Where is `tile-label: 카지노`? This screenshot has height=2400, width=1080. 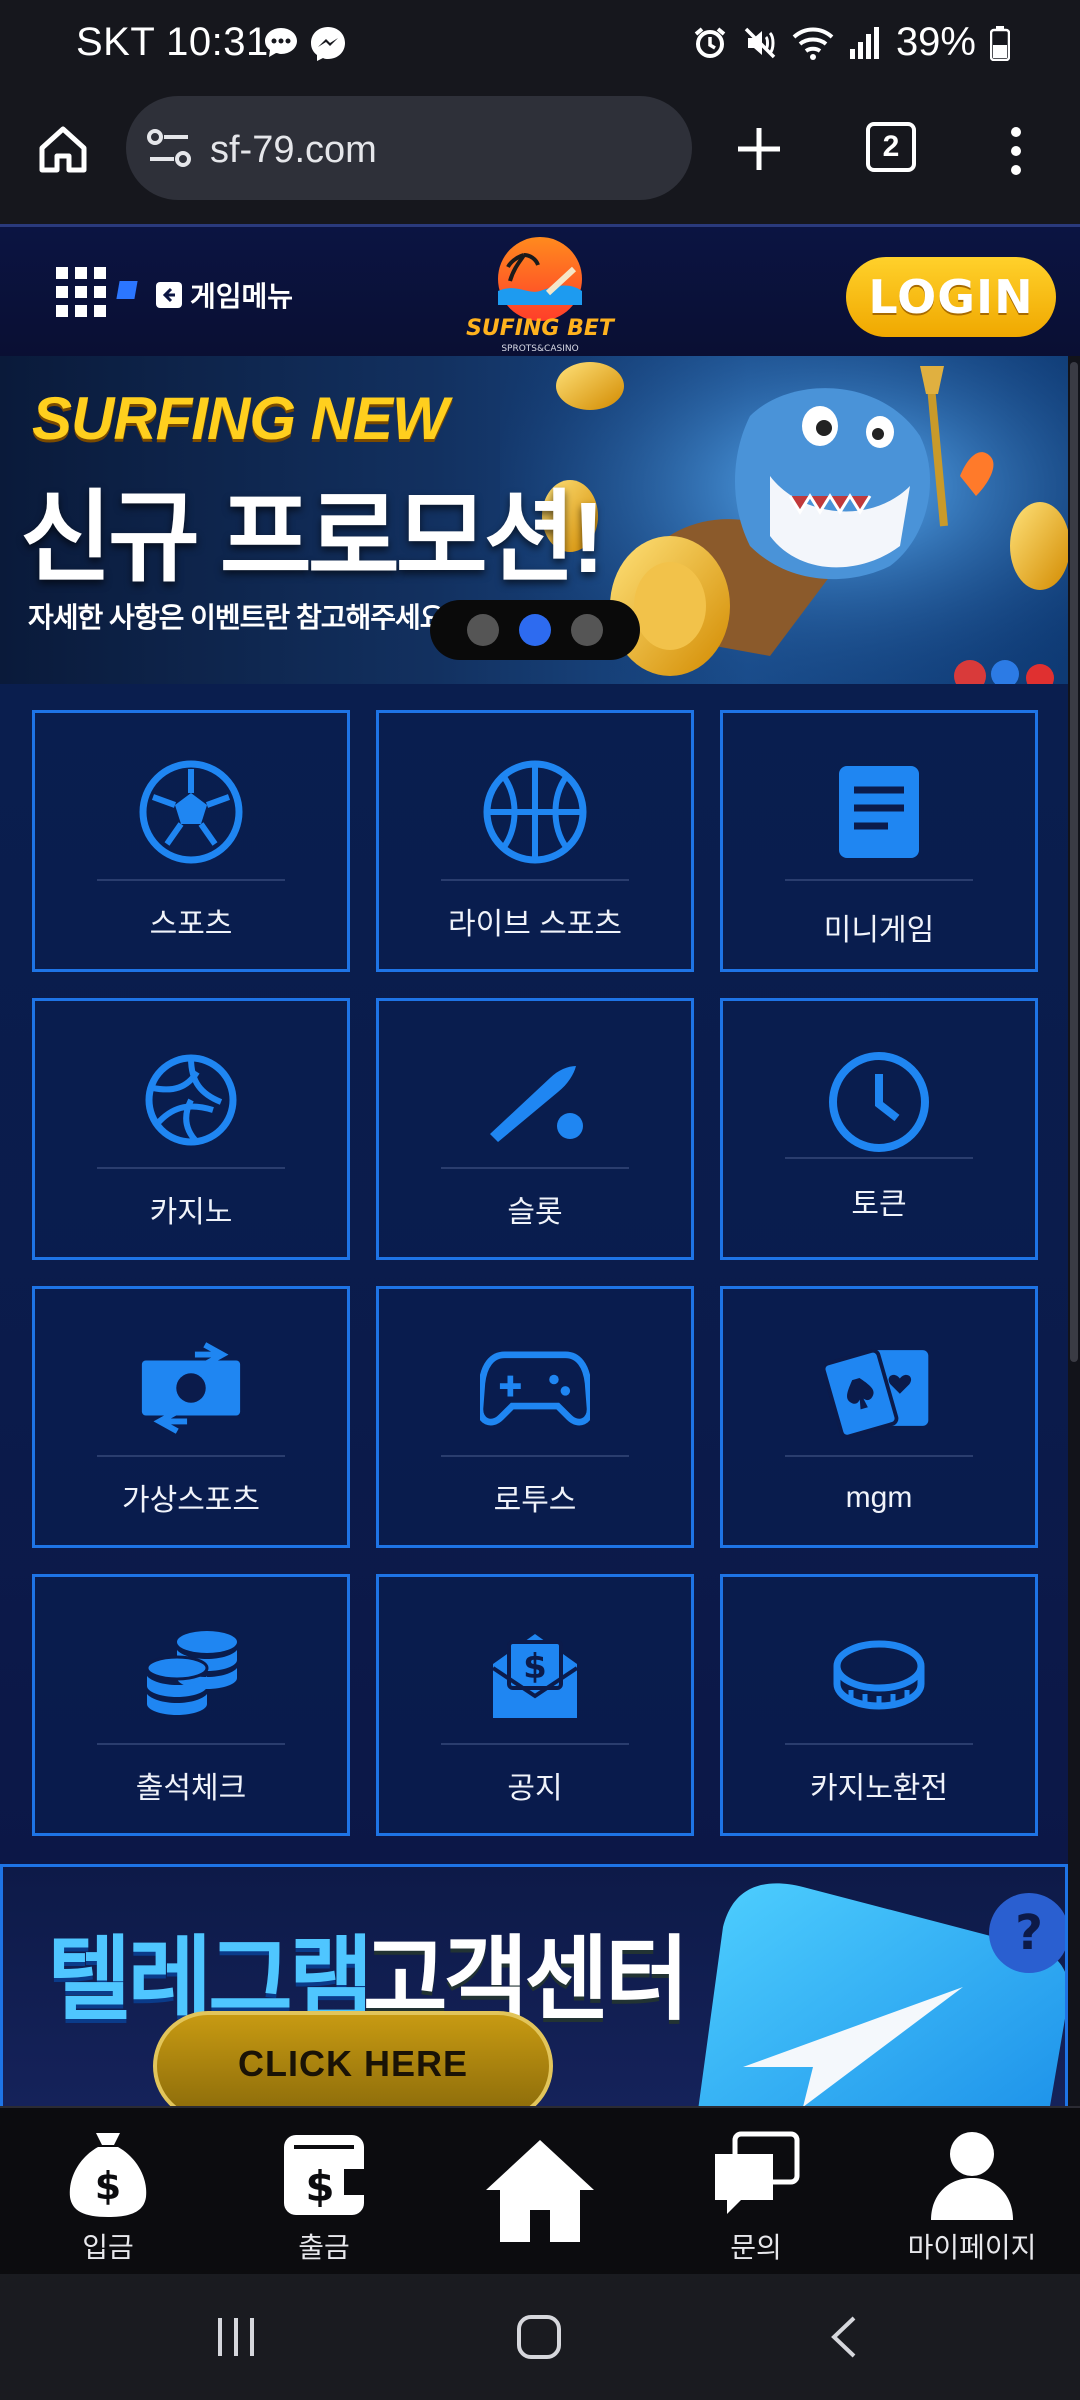
tile-label: 카지노 is located at coordinates (191, 1212).